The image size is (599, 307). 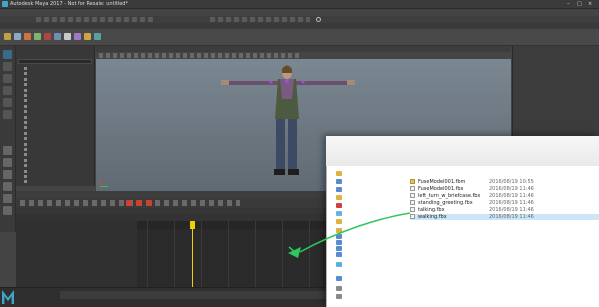 I want to click on render-icons, so click(x=260, y=19).